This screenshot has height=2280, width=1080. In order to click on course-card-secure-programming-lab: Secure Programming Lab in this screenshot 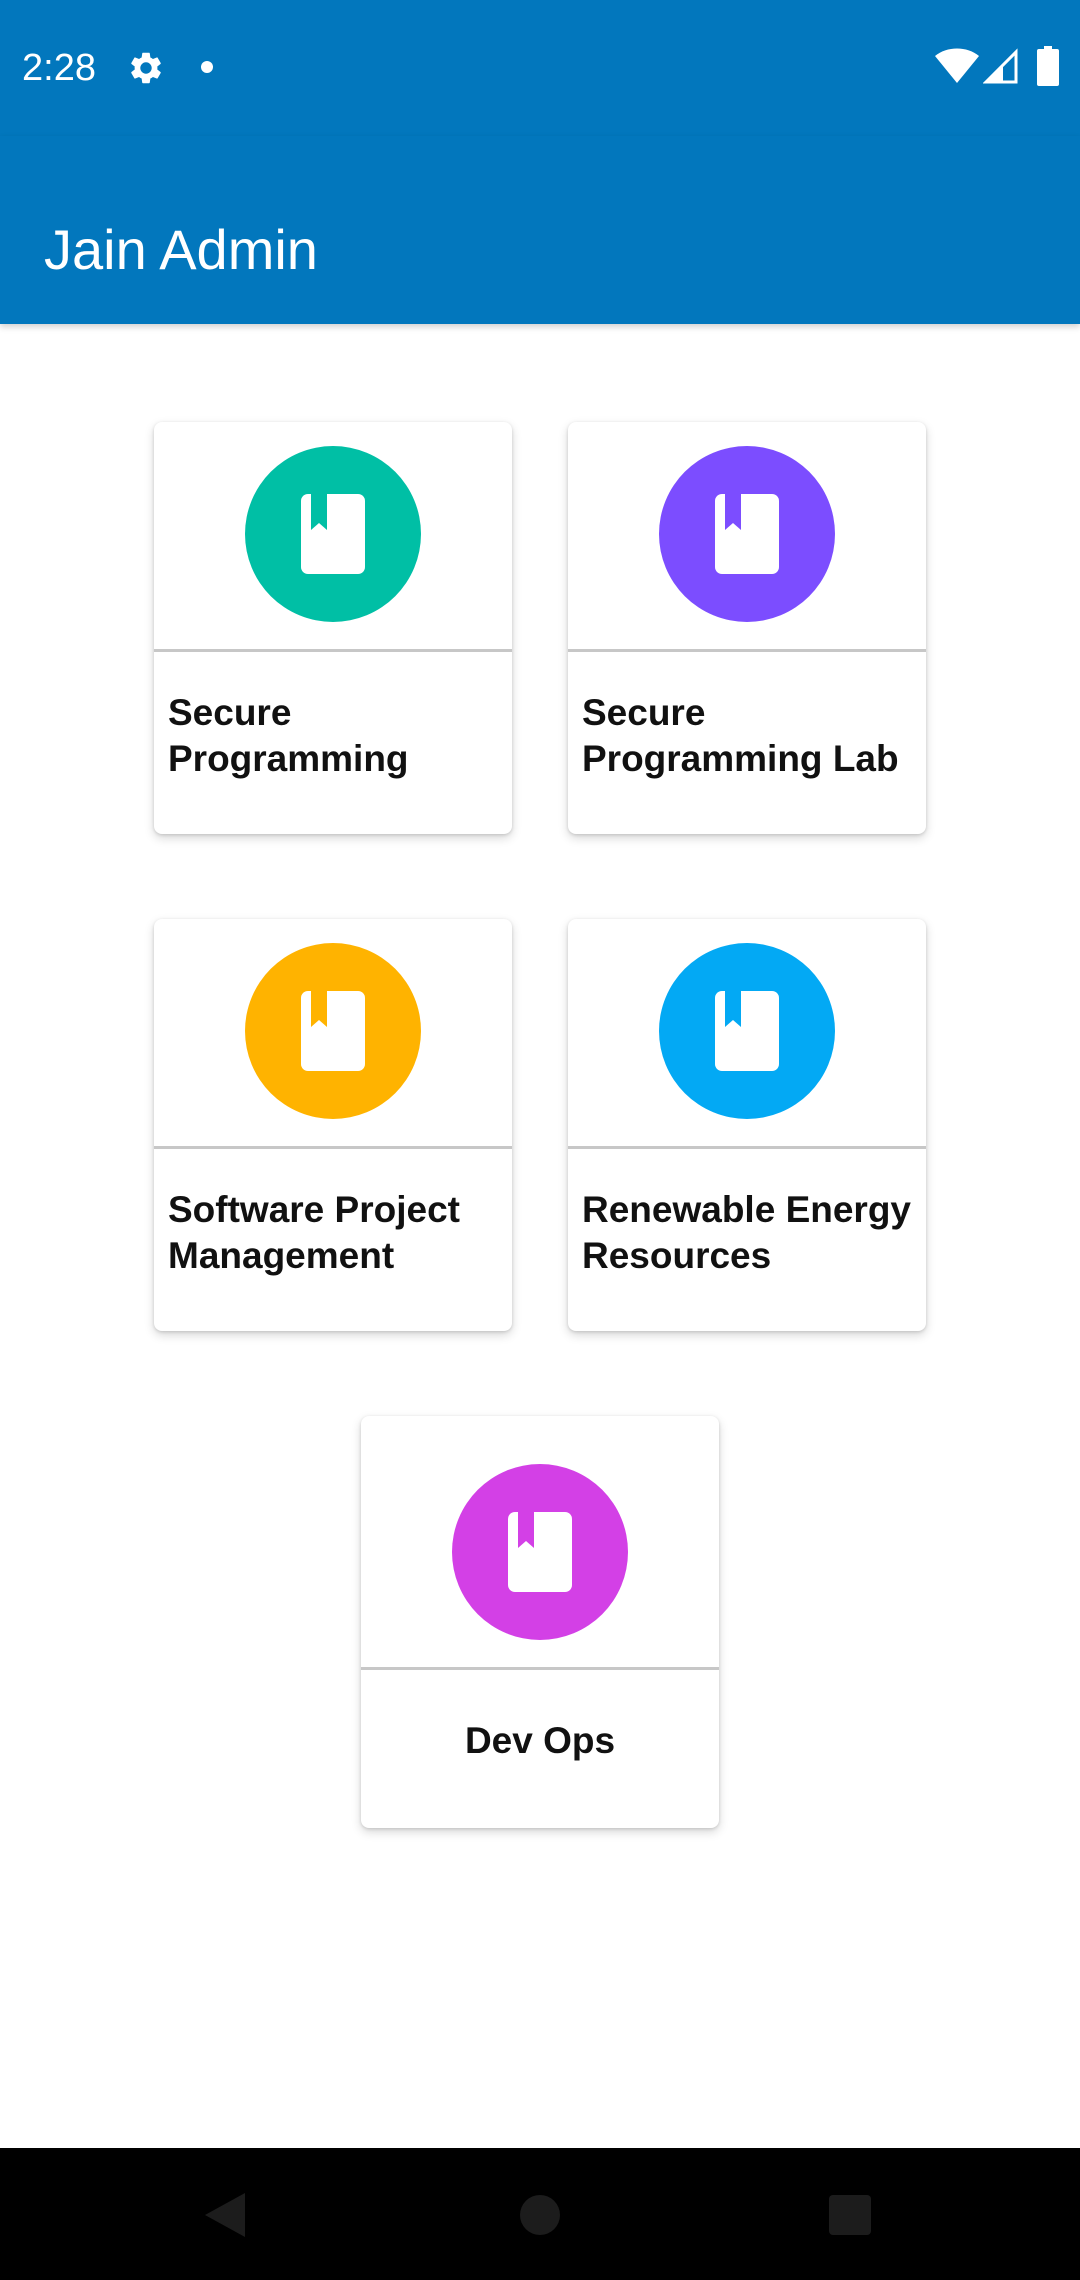, I will do `click(747, 628)`.